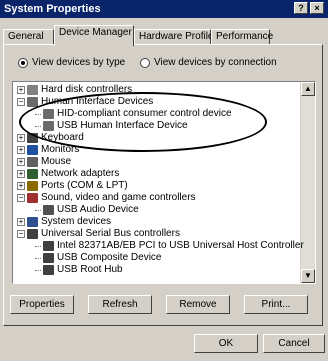 This screenshot has width=328, height=361. I want to click on tab-general: General, so click(28, 37).